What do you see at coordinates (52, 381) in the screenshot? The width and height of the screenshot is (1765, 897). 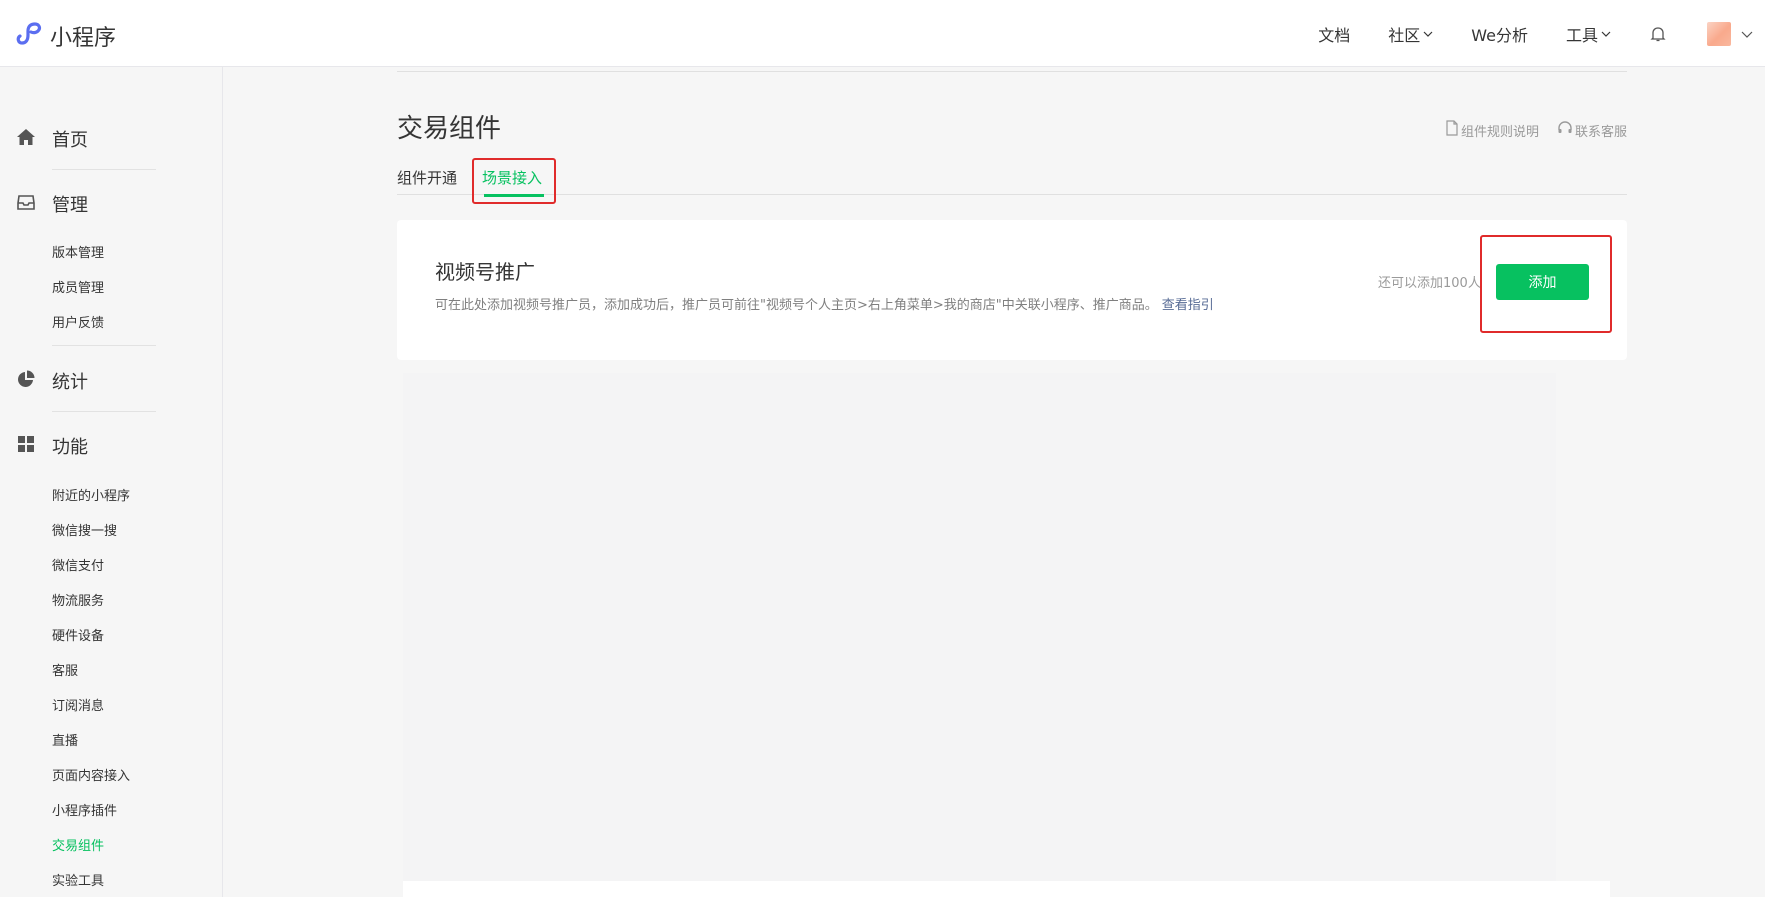 I see `sidebar-item-statistics: 统计` at bounding box center [52, 381].